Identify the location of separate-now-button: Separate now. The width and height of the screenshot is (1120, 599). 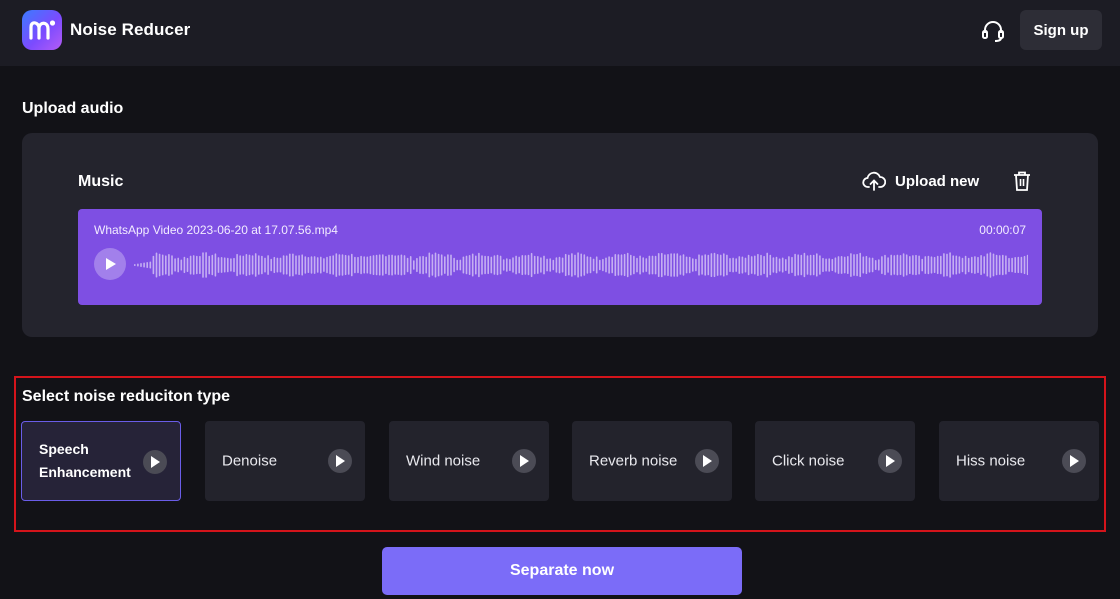
(562, 571).